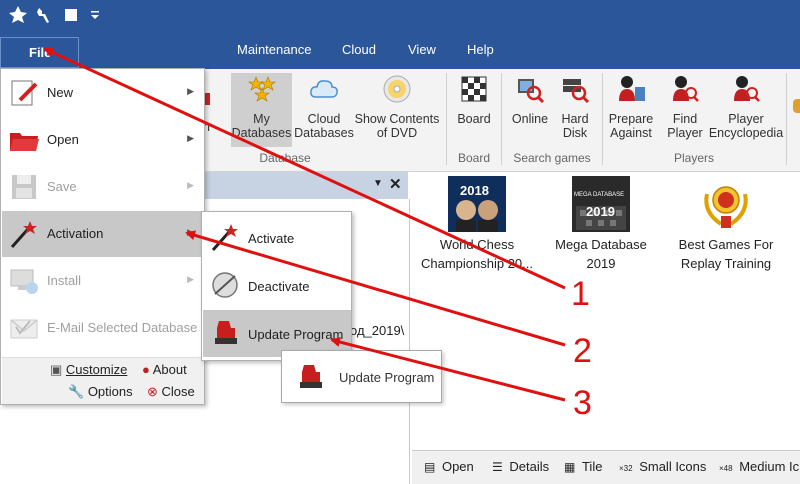 The height and width of the screenshot is (484, 800). I want to click on cloud-icon, so click(324, 89).